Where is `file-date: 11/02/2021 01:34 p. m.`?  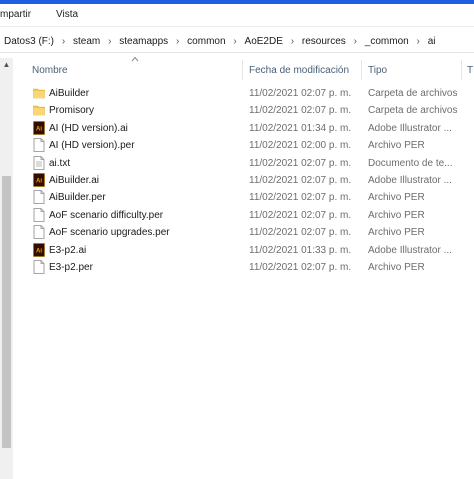
file-date: 11/02/2021 01:34 p. m. is located at coordinates (300, 128).